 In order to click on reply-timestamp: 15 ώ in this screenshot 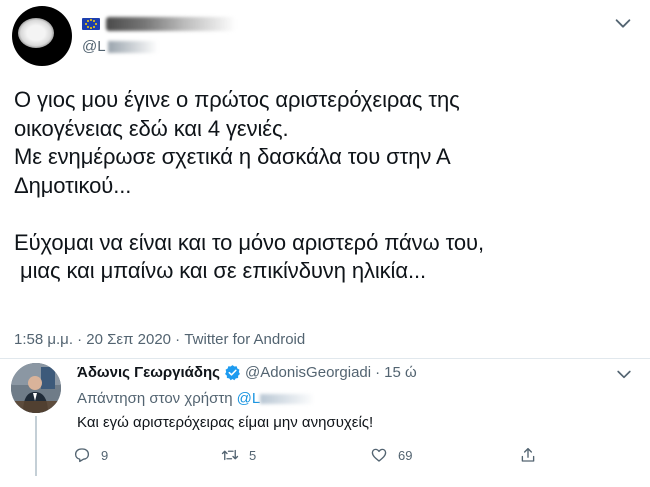, I will do `click(400, 372)`.